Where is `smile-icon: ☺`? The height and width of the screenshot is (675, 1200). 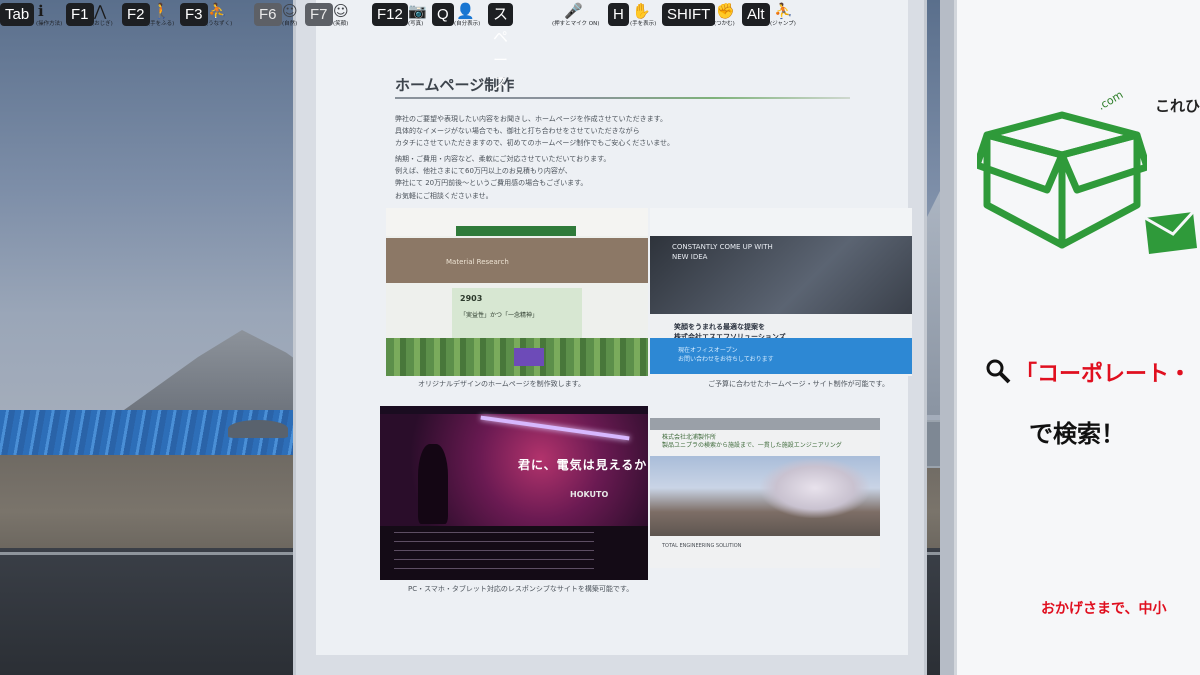
smile-icon: ☺ is located at coordinates (290, 11).